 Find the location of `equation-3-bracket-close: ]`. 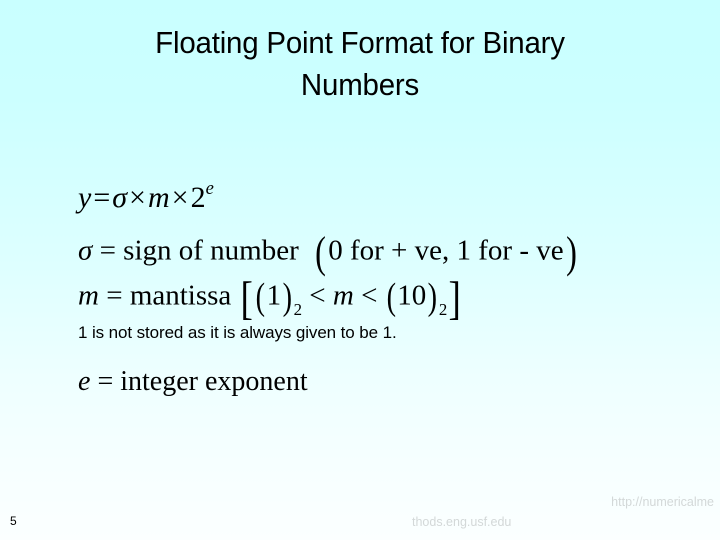

equation-3-bracket-close: ] is located at coordinates (455, 299).